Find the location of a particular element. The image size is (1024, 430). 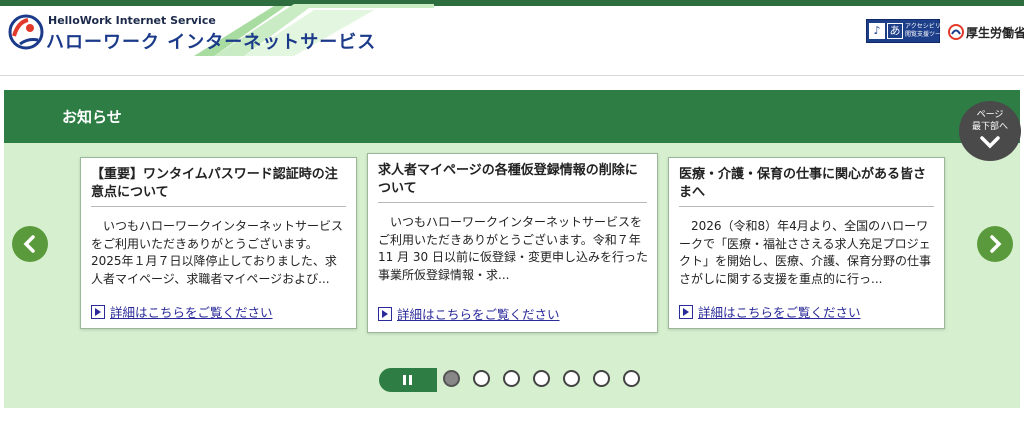

mhlw-name: 厚生労働省 is located at coordinates (995, 33).